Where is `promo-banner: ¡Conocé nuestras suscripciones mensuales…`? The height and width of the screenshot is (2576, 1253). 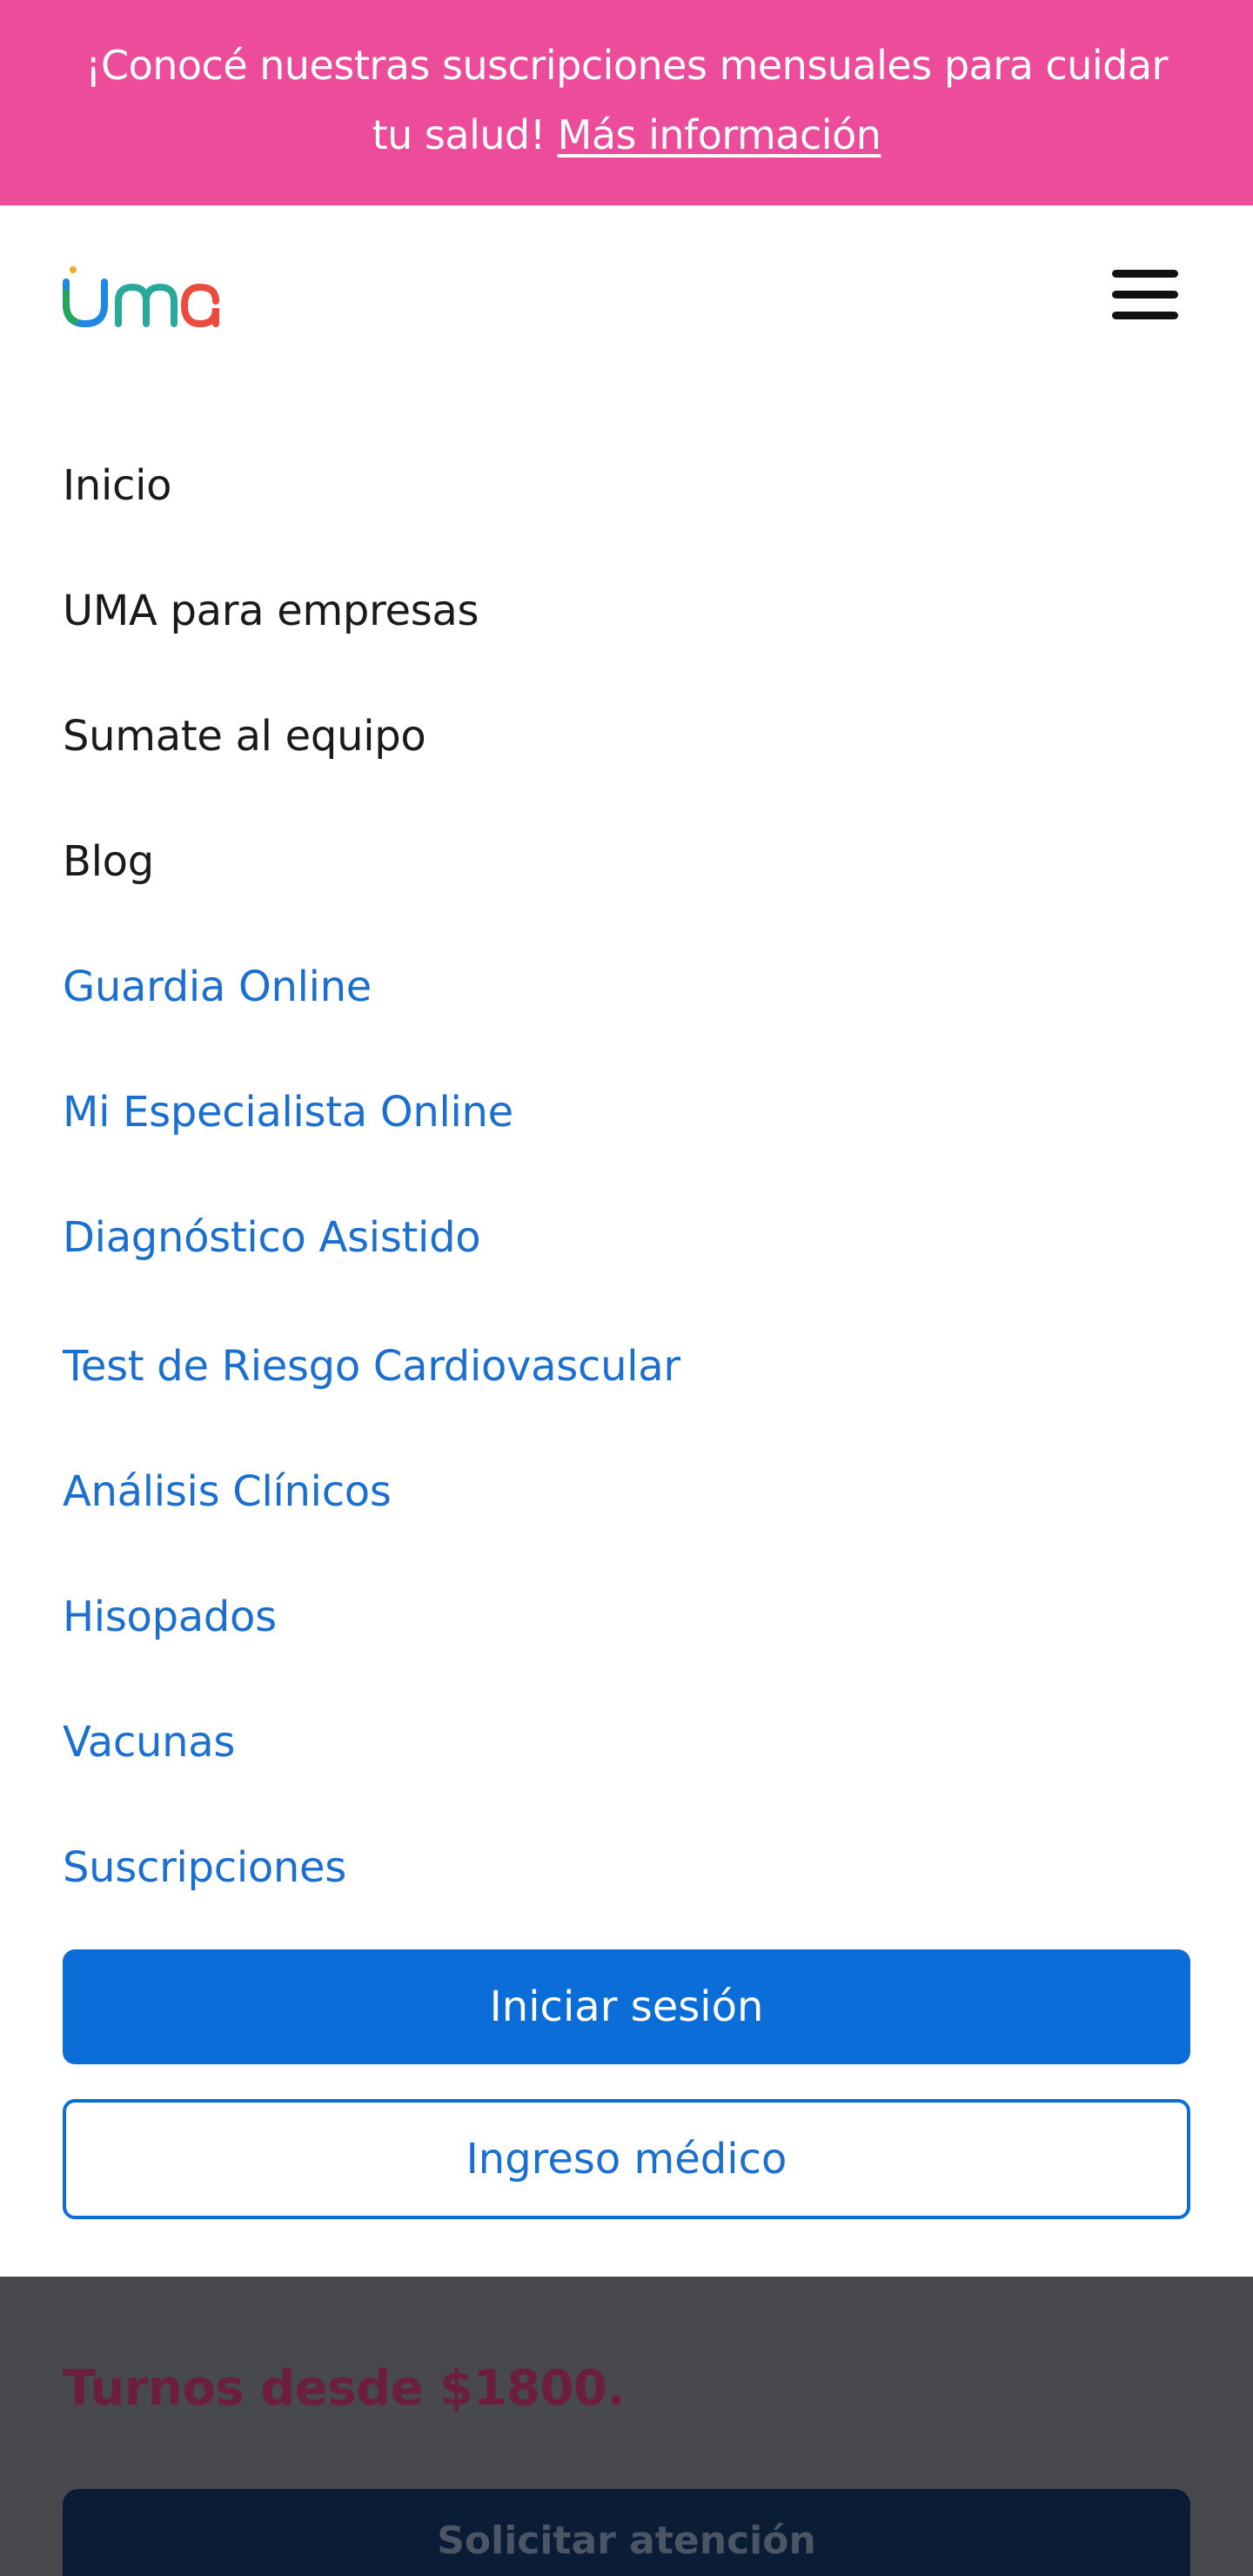 promo-banner: ¡Conocé nuestras suscripciones mensuales… is located at coordinates (626, 102).